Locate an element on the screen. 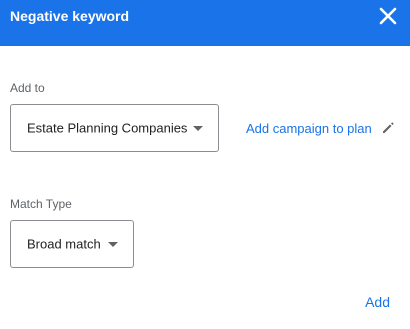 The height and width of the screenshot is (329, 410). match-type-dropdown: Broad match is located at coordinates (72, 244).